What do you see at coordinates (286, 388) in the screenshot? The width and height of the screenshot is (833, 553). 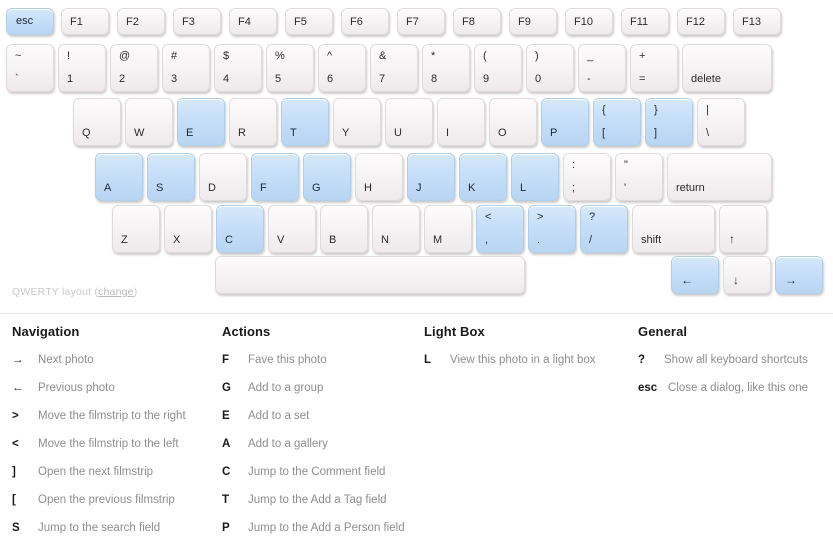 I see `shortcut-description: Add to a group` at bounding box center [286, 388].